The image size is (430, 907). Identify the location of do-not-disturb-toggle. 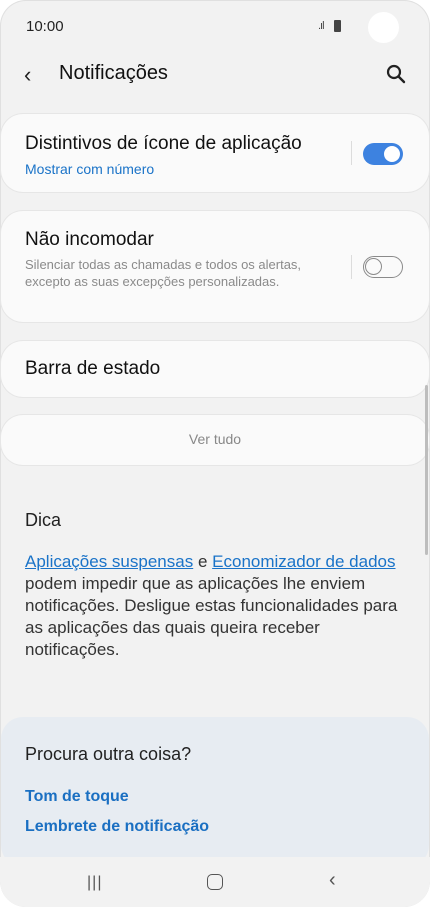
(383, 267).